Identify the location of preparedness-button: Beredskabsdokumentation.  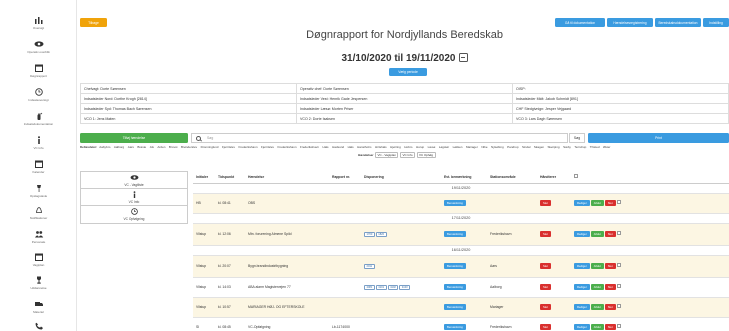
(678, 22).